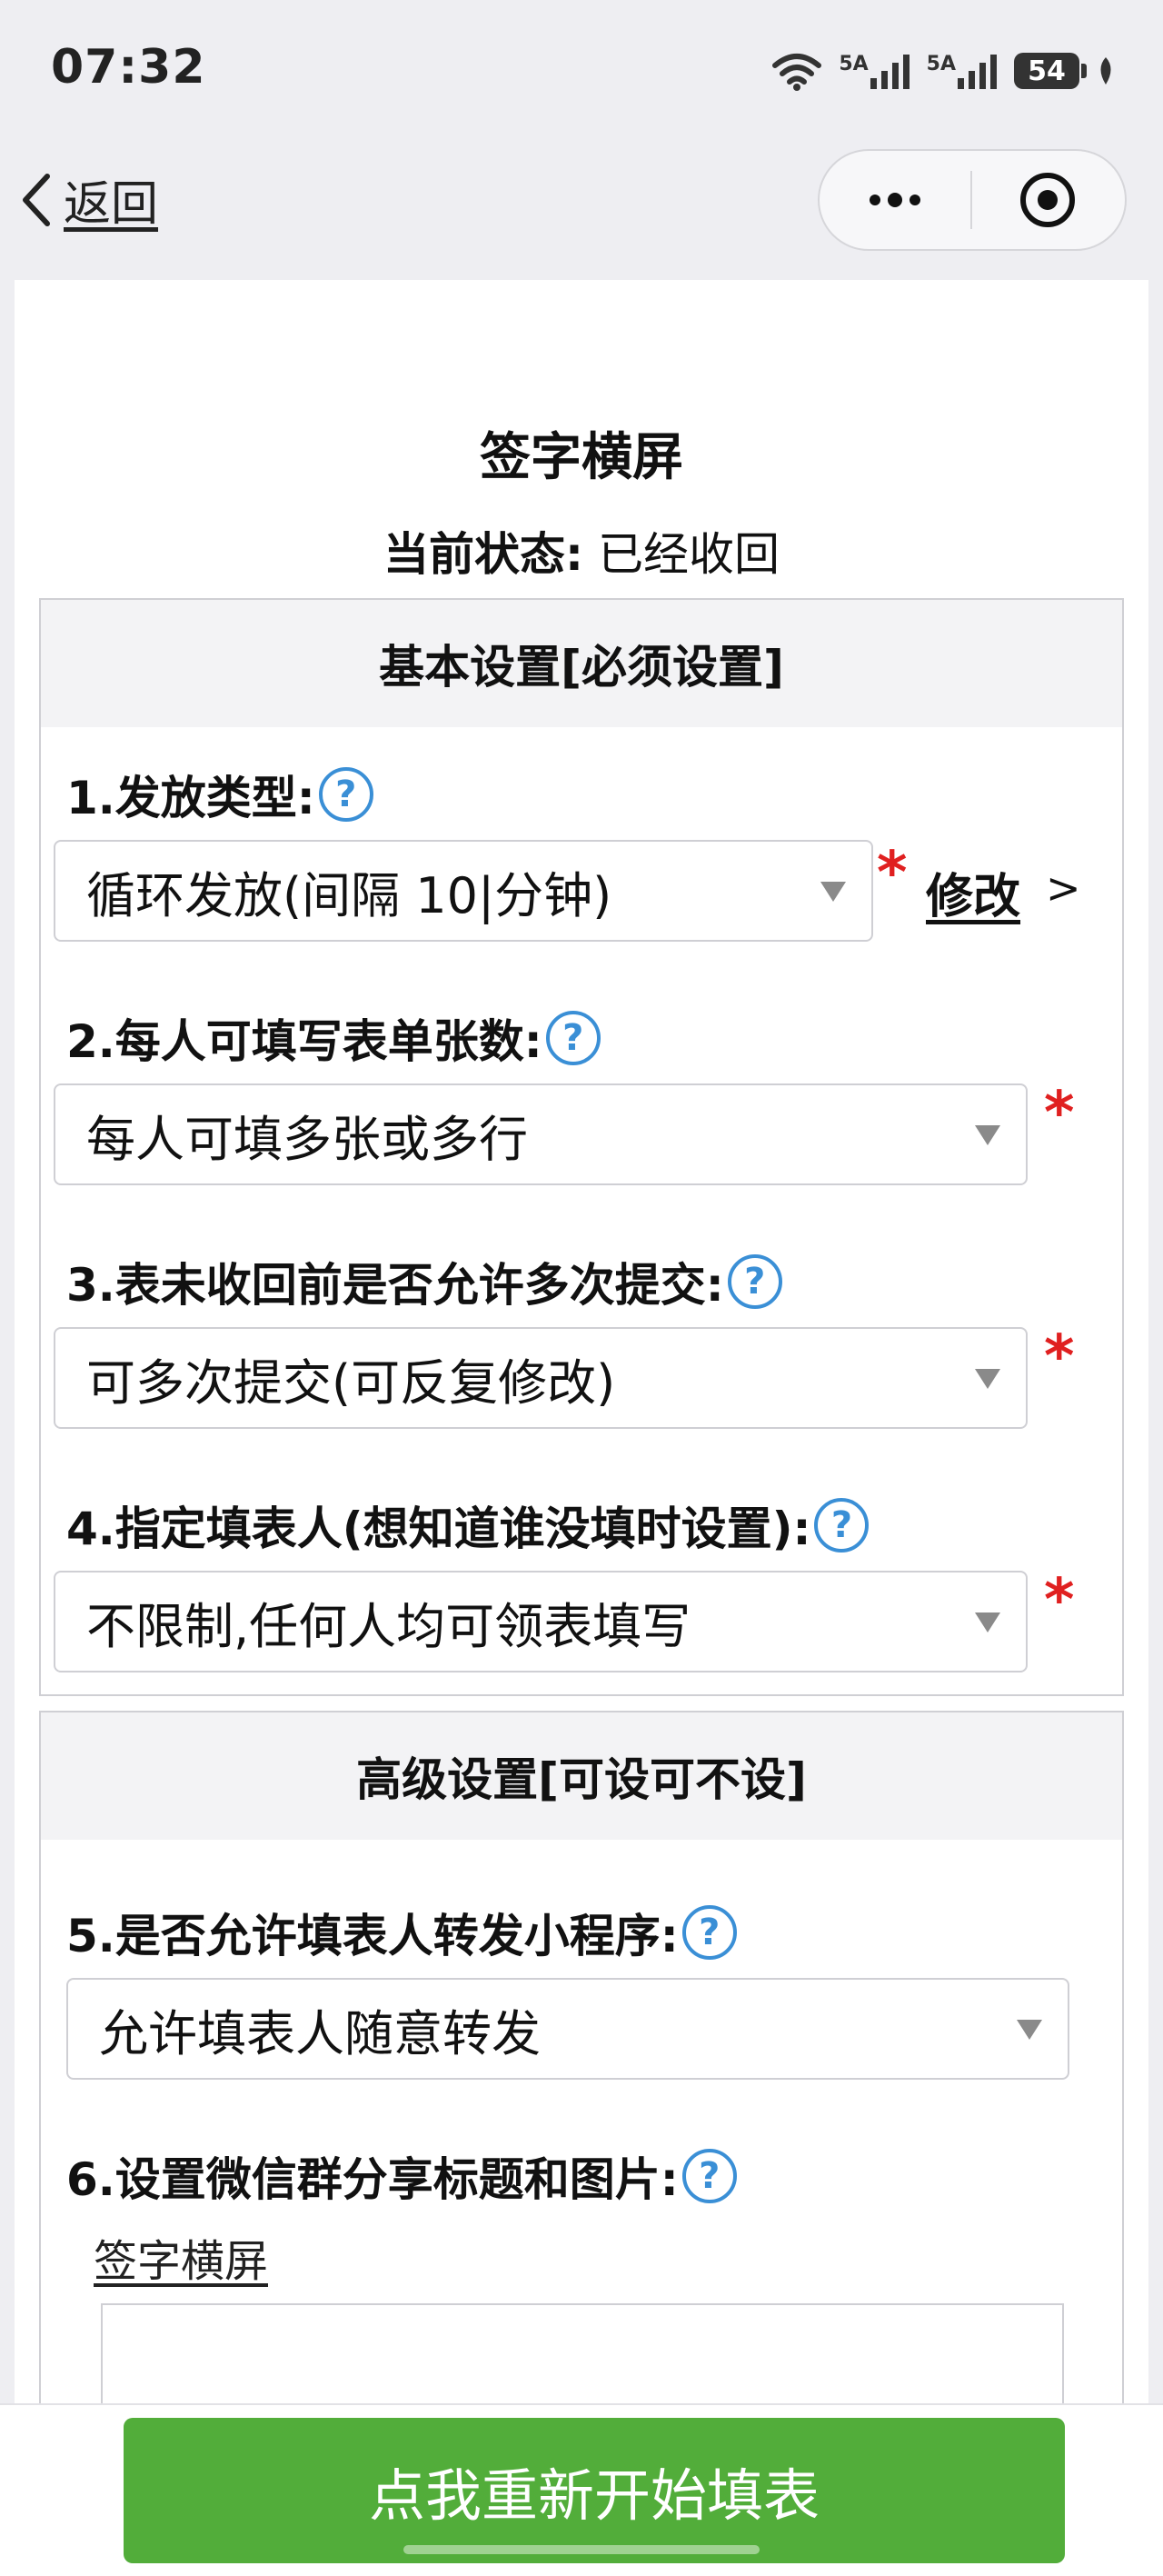 This screenshot has width=1163, height=2576. I want to click on battery-icon: 54, so click(1050, 71).